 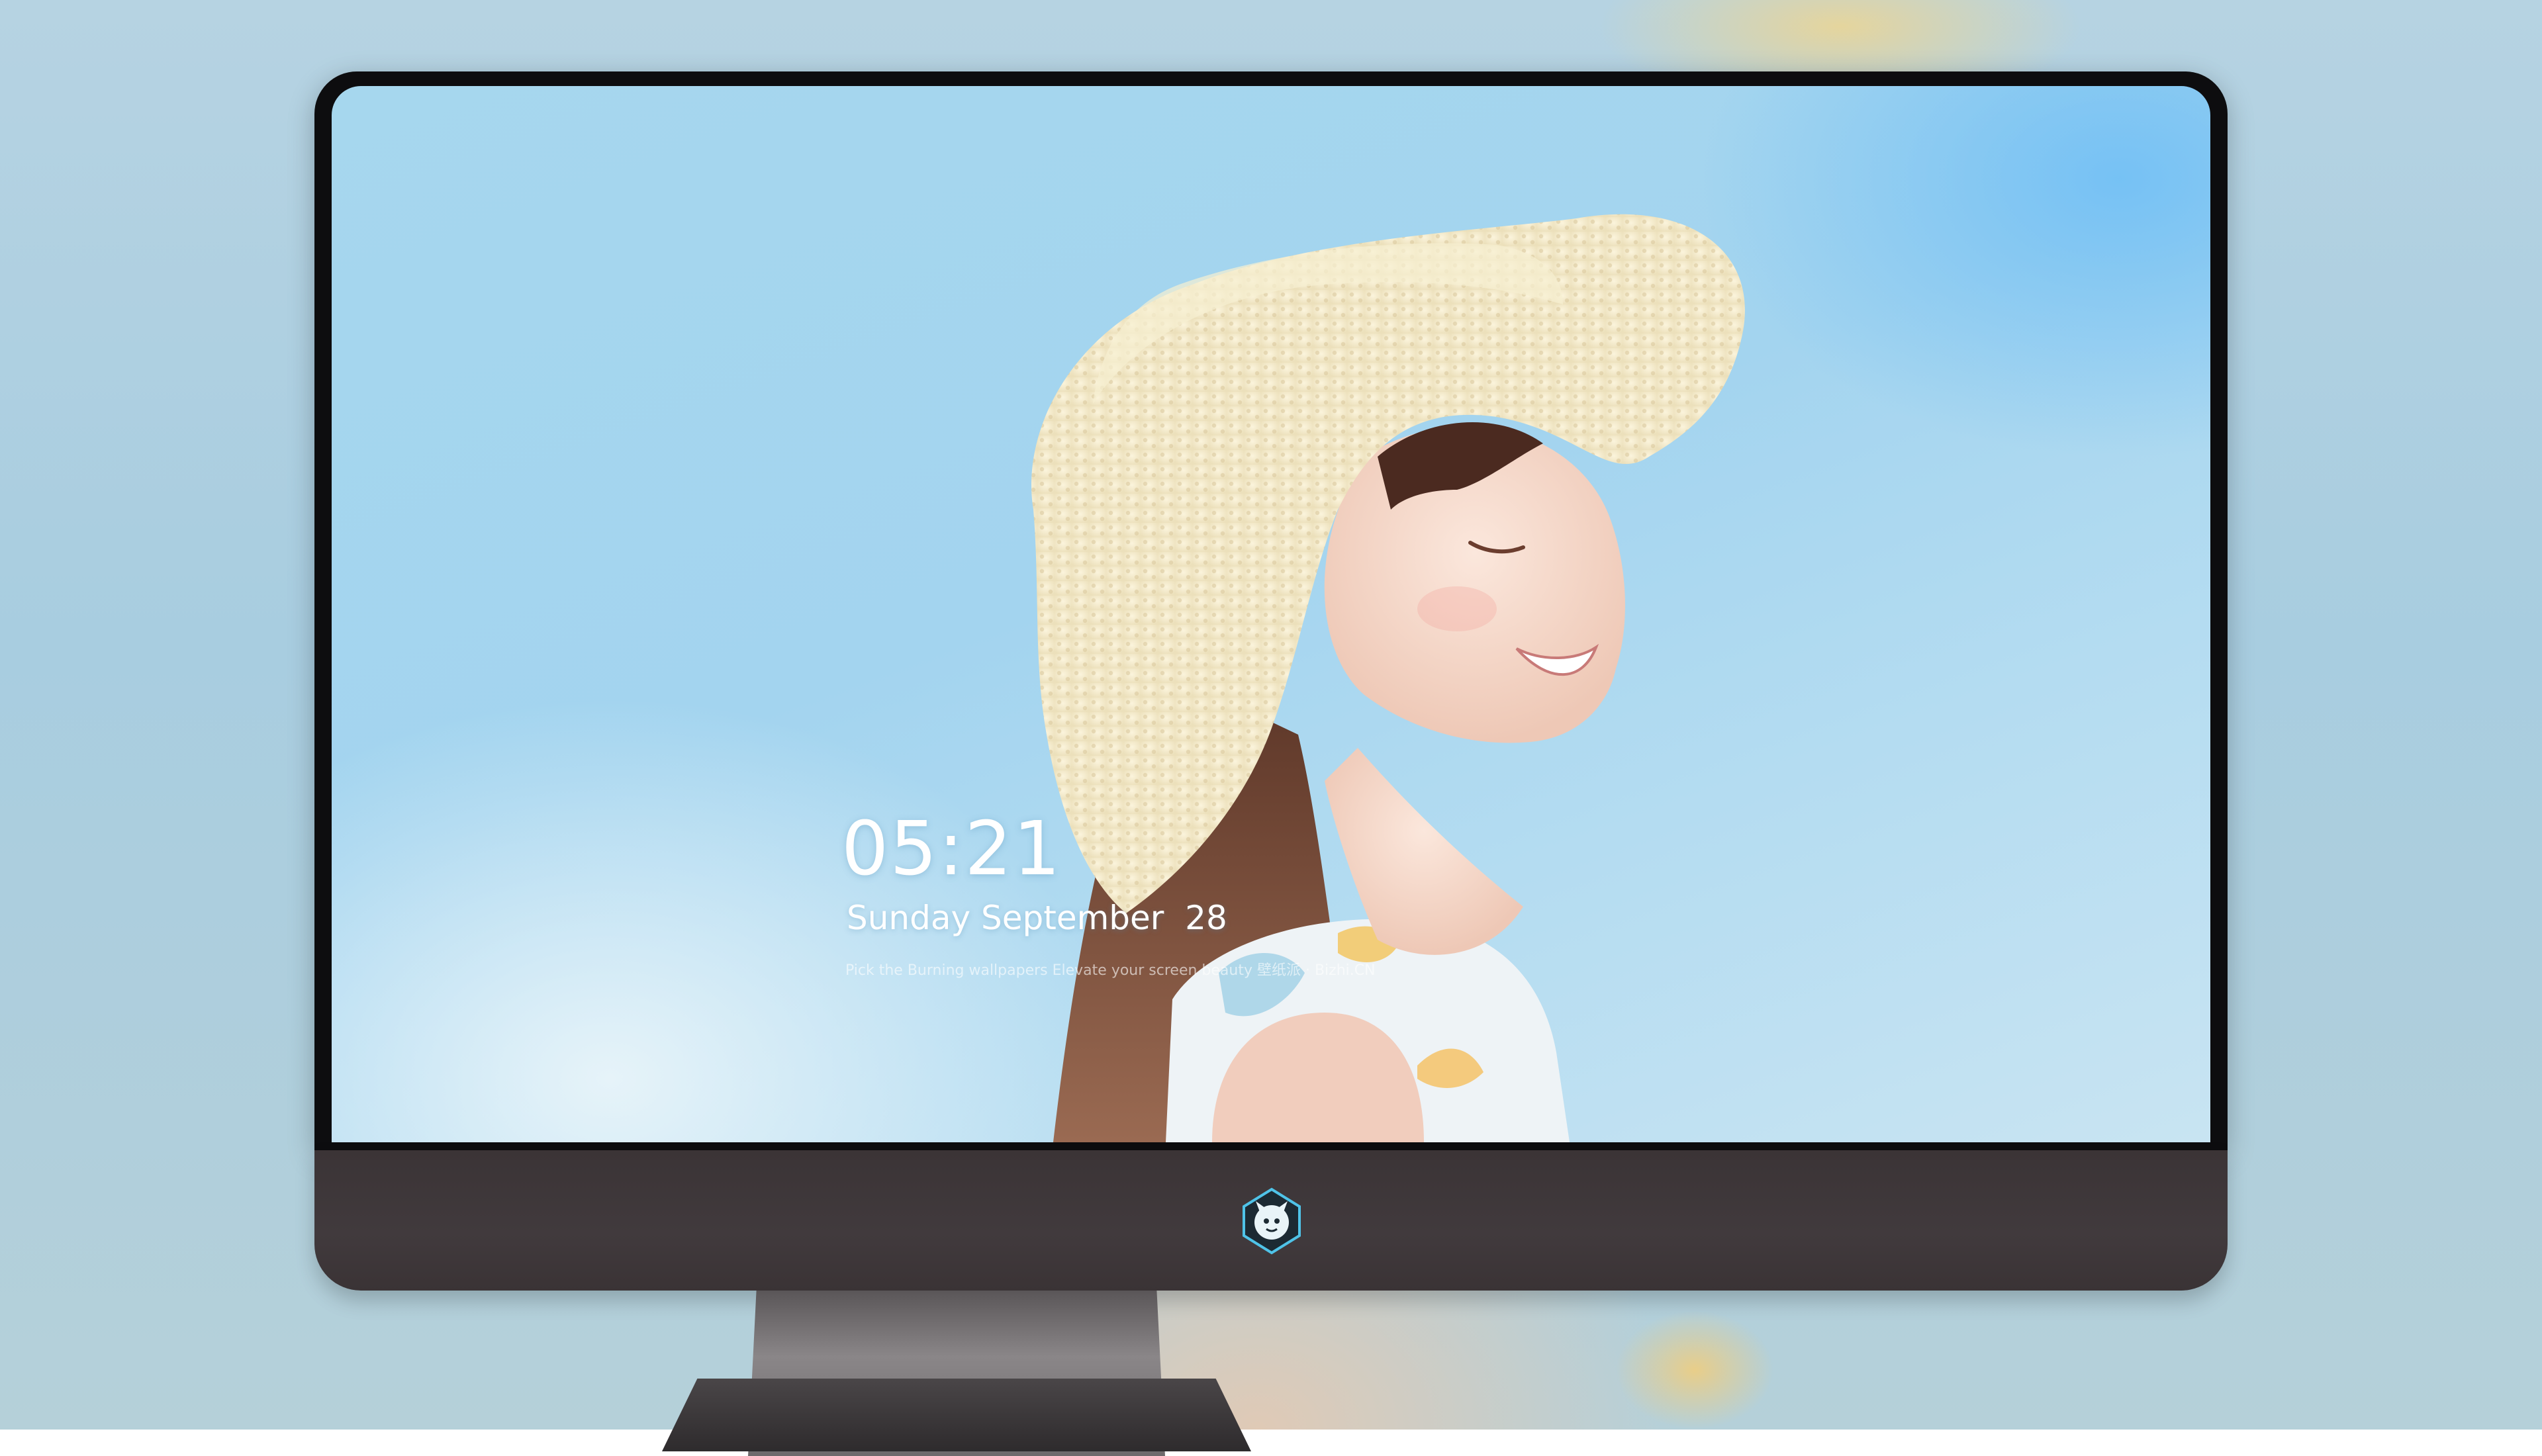 I want to click on lock-screen-date: Sunday September 28, so click(x=1037, y=918).